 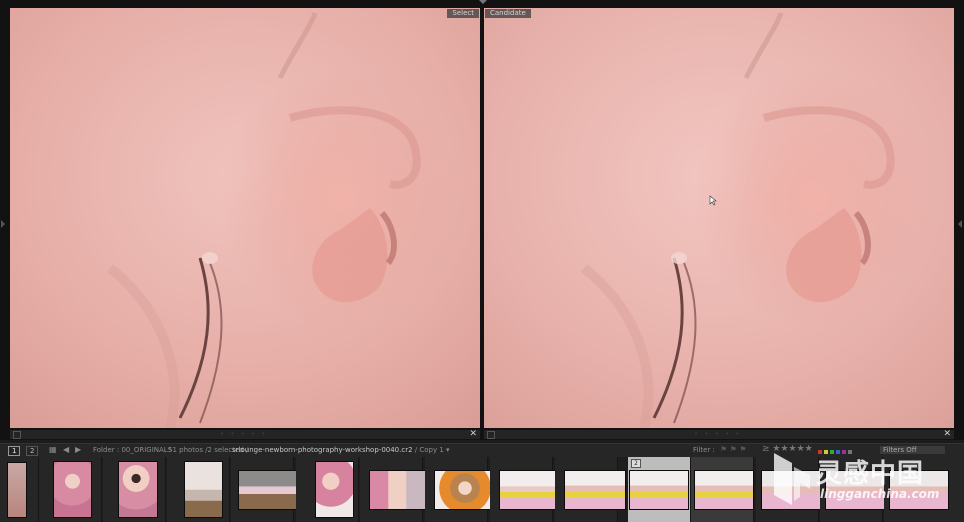 I want to click on candidate-pane-toolbar: • • • • • ✕, so click(x=719, y=434).